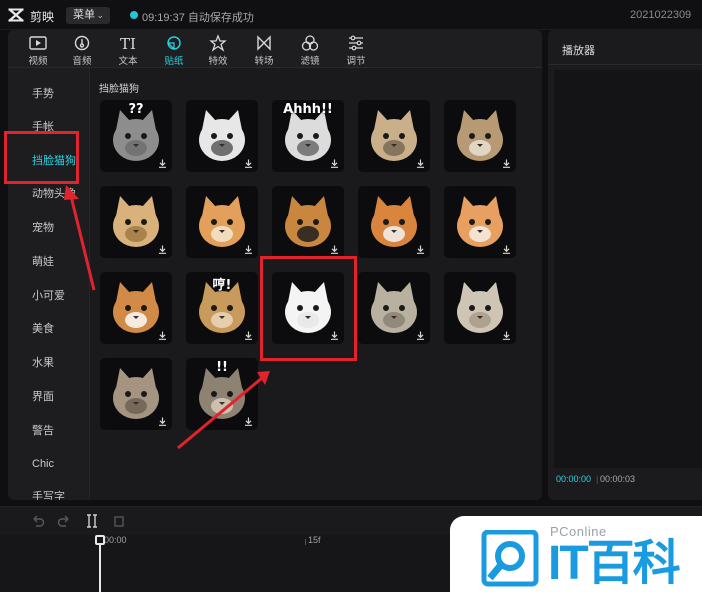 This screenshot has width=702, height=592. Describe the element at coordinates (49, 431) in the screenshot. I see `sidebar-item-warning: 警告` at that location.